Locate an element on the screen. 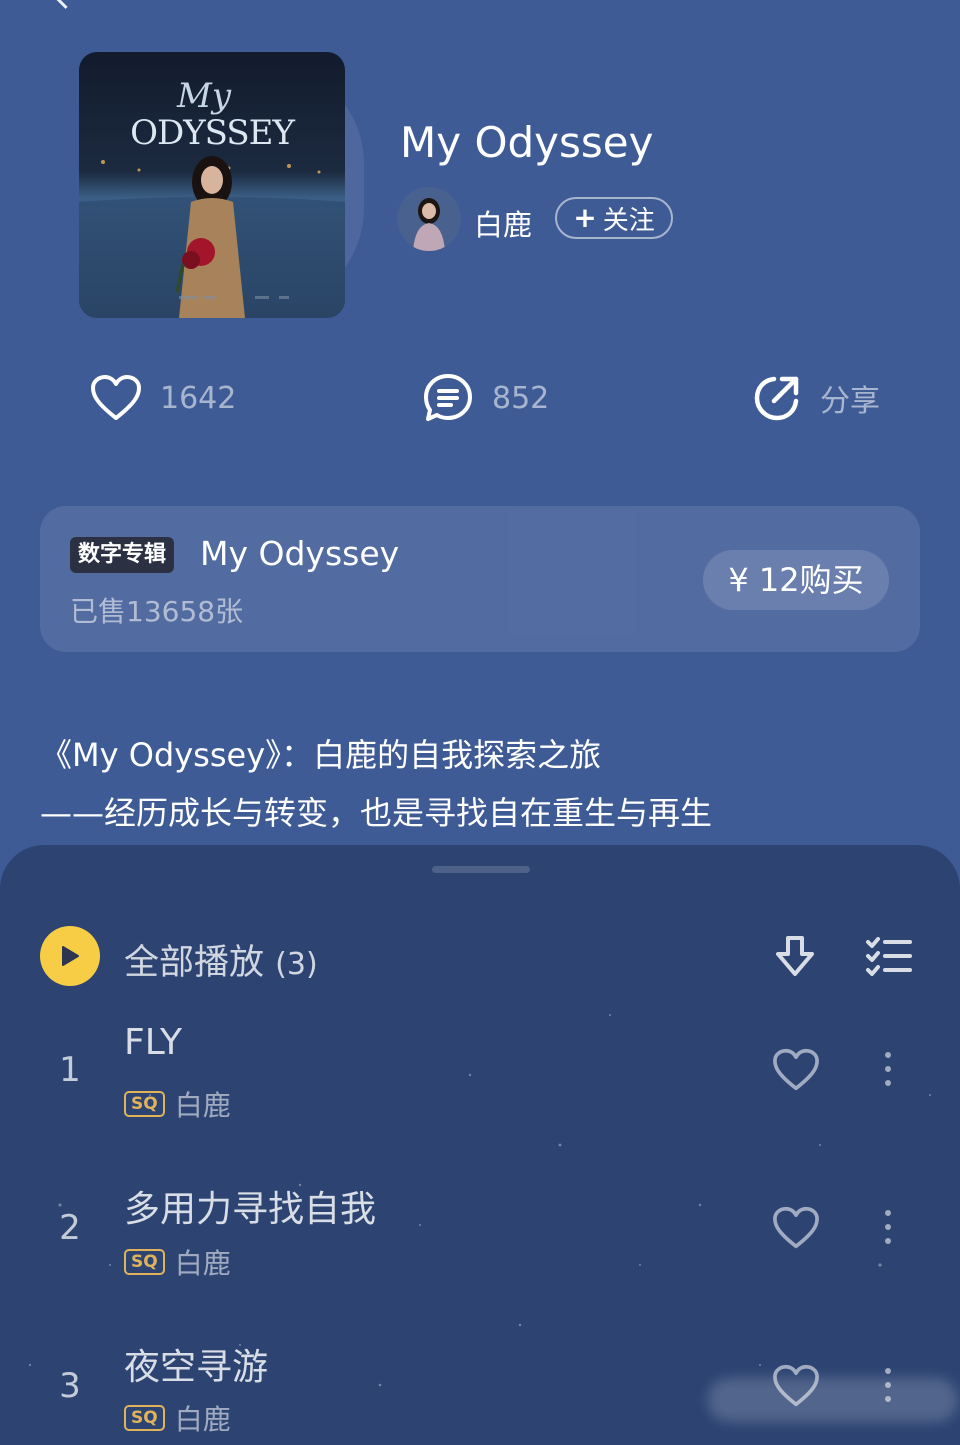  multiselect-icon is located at coordinates (889, 958).